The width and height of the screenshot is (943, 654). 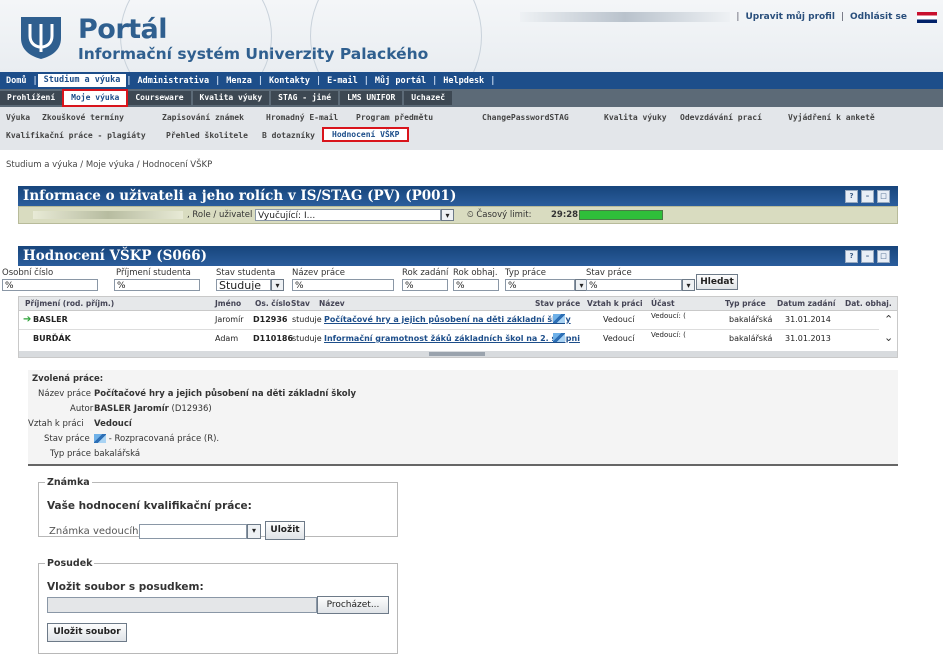 What do you see at coordinates (76, 135) in the screenshot?
I see `tab-plagiarism: Kvalifikační práce - plagiáty` at bounding box center [76, 135].